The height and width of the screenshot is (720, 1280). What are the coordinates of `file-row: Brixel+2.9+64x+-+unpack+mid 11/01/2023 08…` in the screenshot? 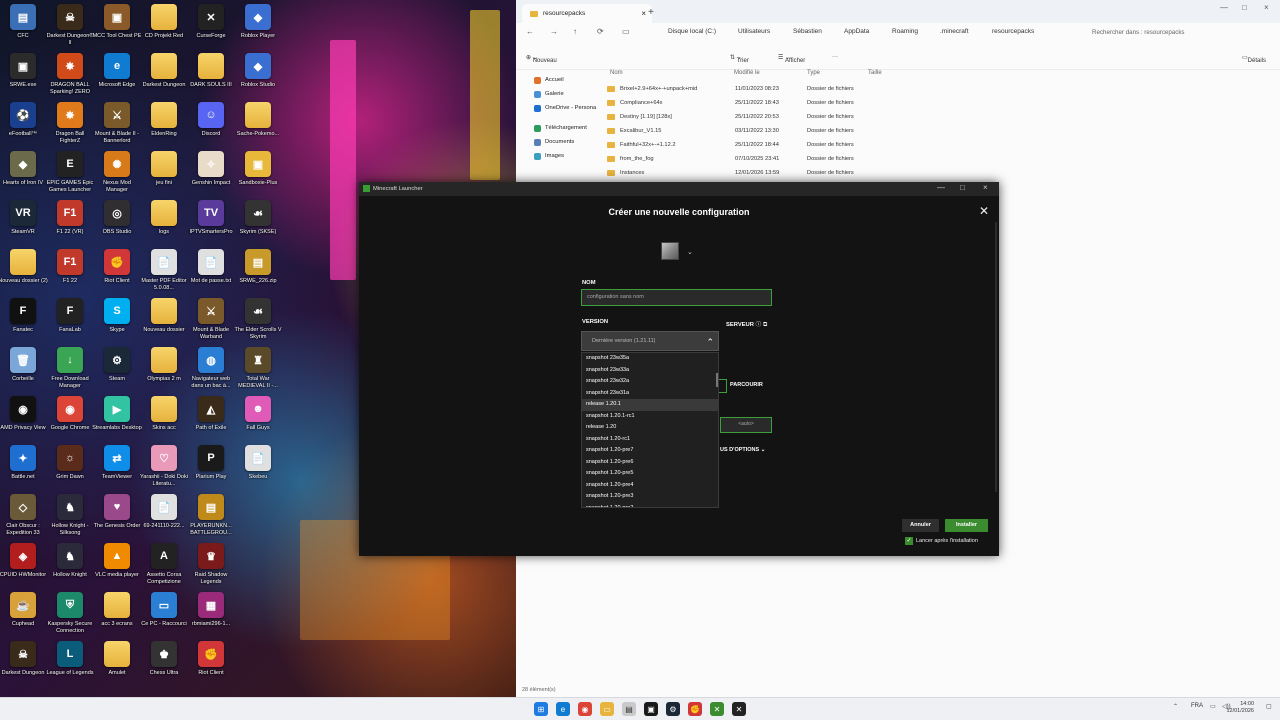 It's located at (934, 90).